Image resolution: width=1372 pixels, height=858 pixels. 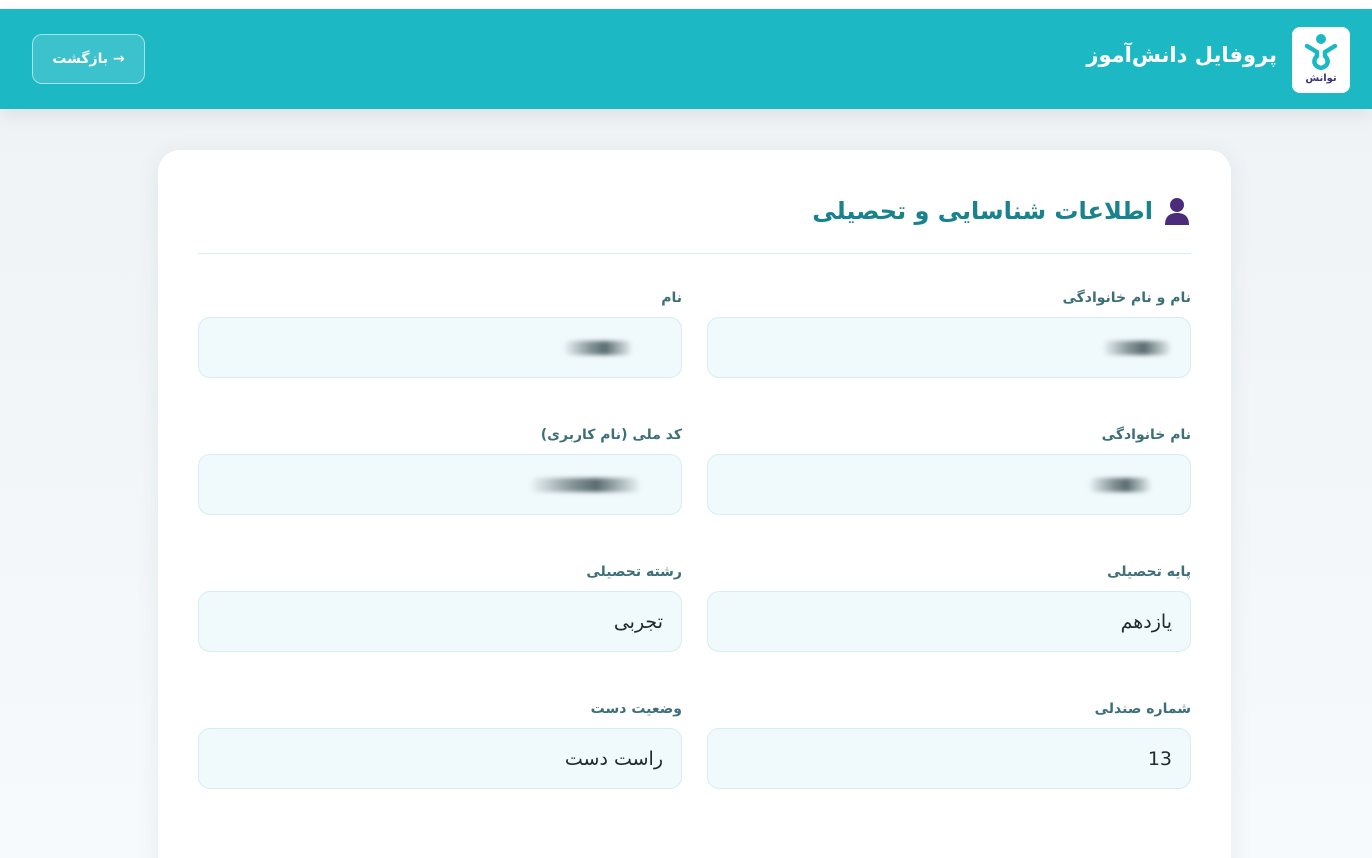 What do you see at coordinates (1177, 211) in the screenshot?
I see `user-icon` at bounding box center [1177, 211].